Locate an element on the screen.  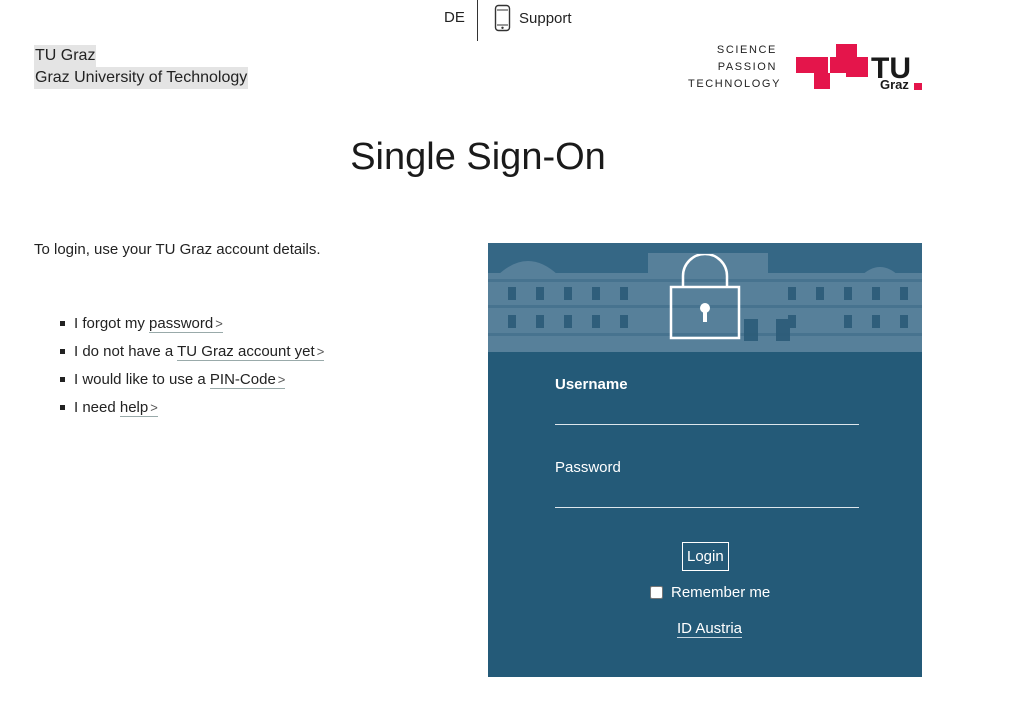
pin-code-link: PIN-Code > is located at coordinates (247, 380).